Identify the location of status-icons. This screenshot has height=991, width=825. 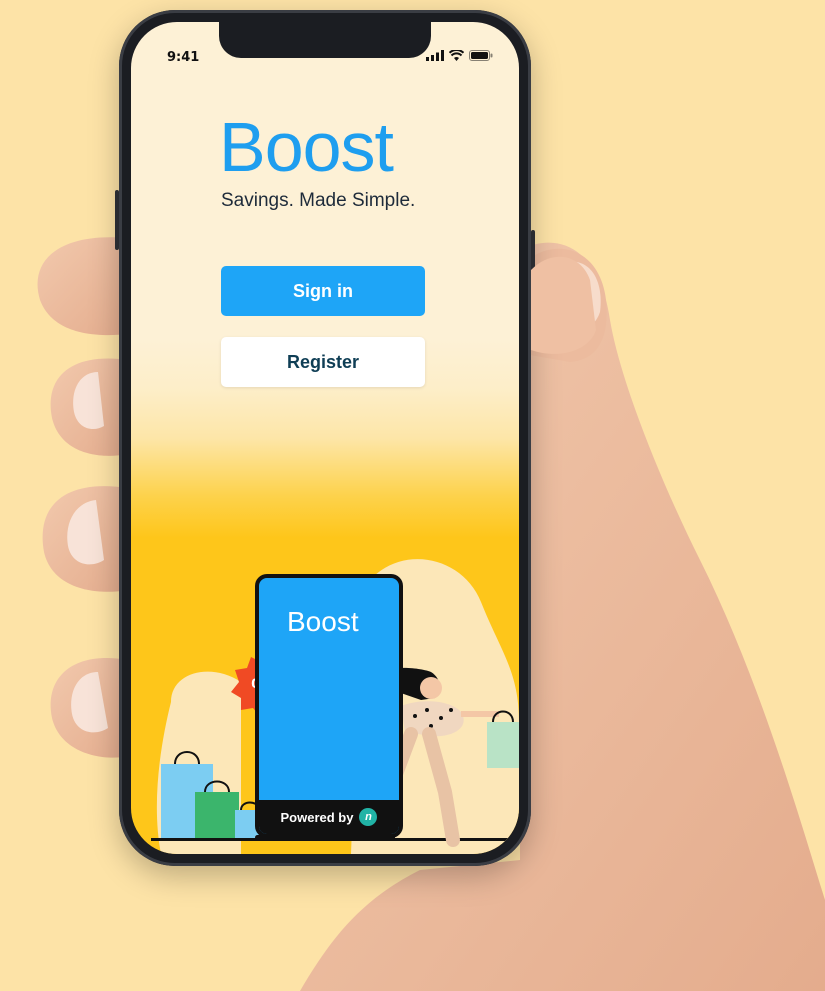
(459, 55).